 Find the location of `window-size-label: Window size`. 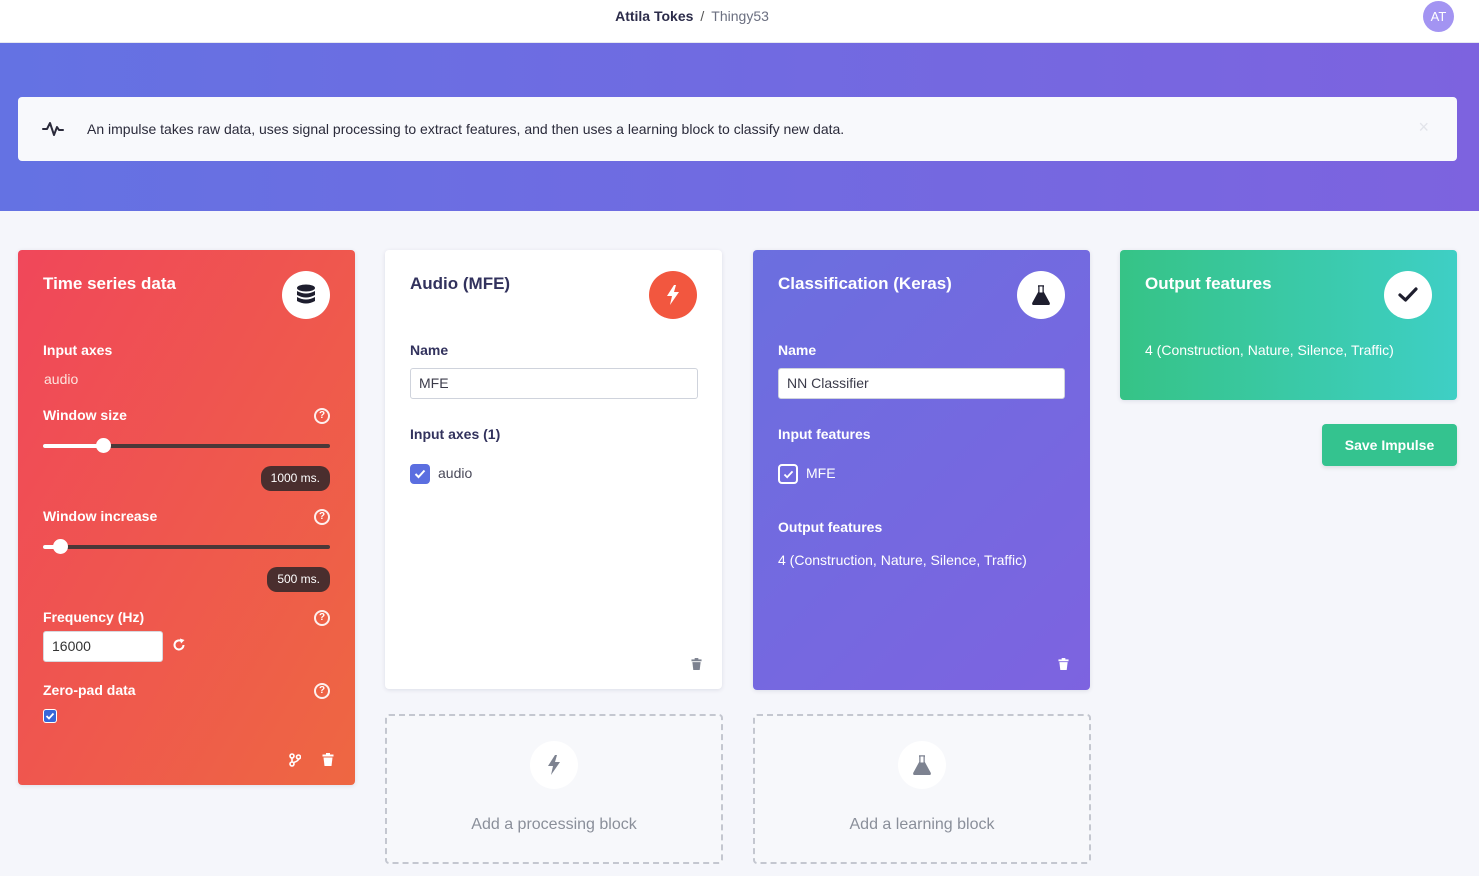

window-size-label: Window size is located at coordinates (85, 415).